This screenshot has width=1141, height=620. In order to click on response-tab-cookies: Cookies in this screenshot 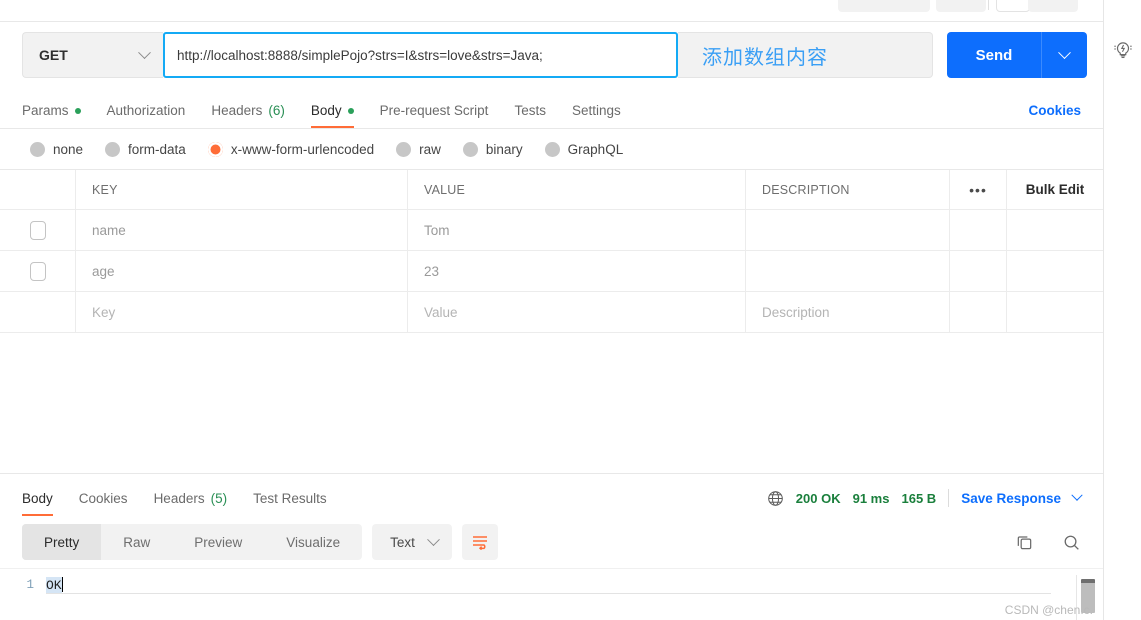, I will do `click(103, 503)`.